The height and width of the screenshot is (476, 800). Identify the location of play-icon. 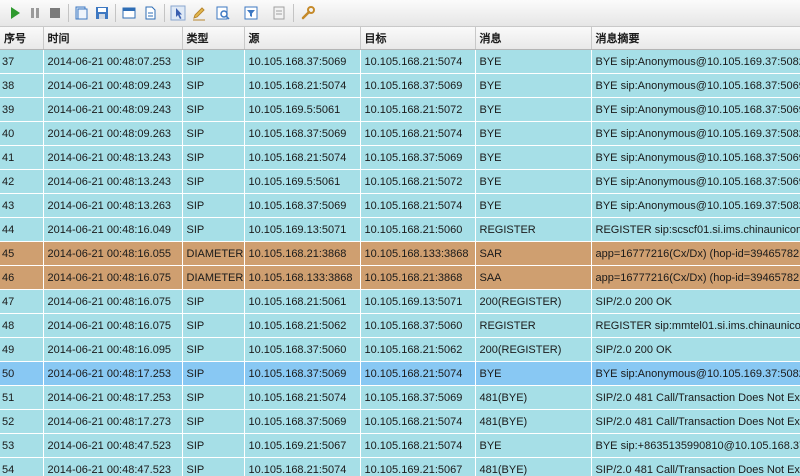
(15, 13).